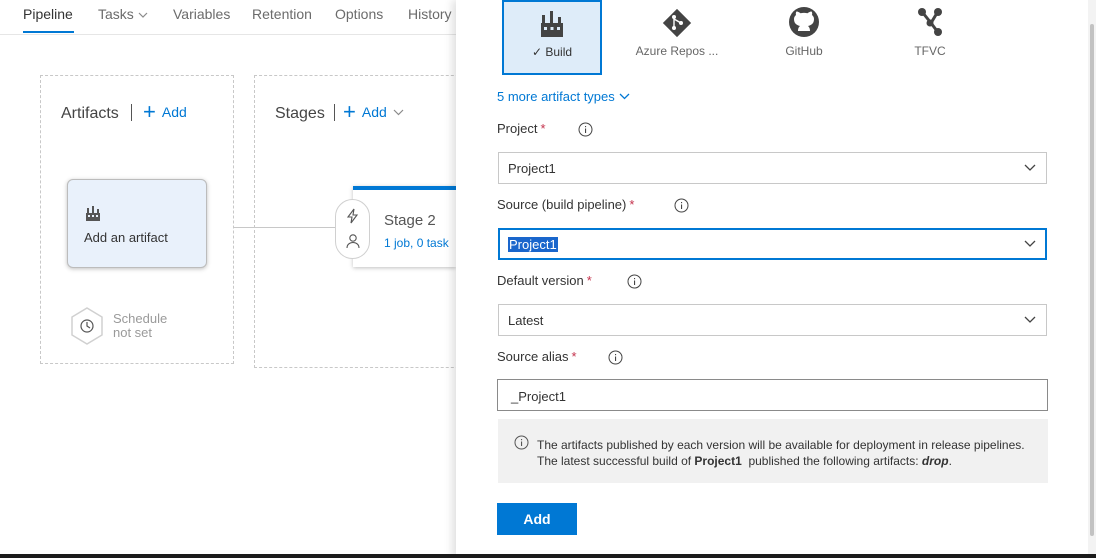 This screenshot has width=1096, height=558. Describe the element at coordinates (930, 51) in the screenshot. I see `source-type-tfvc-label: TFVC` at that location.